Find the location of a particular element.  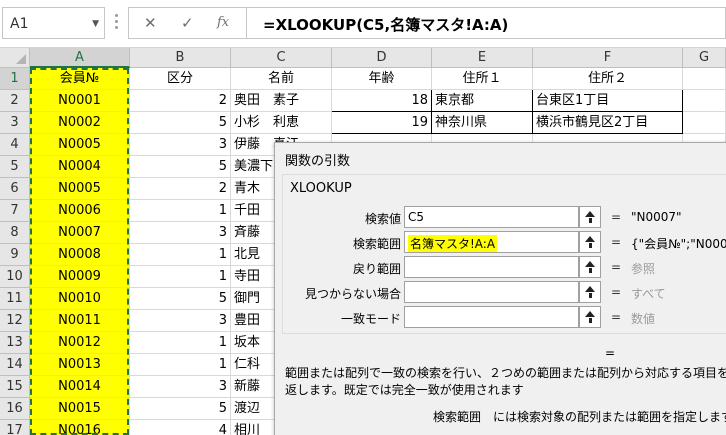

cell-b15: 3 is located at coordinates (180, 387).